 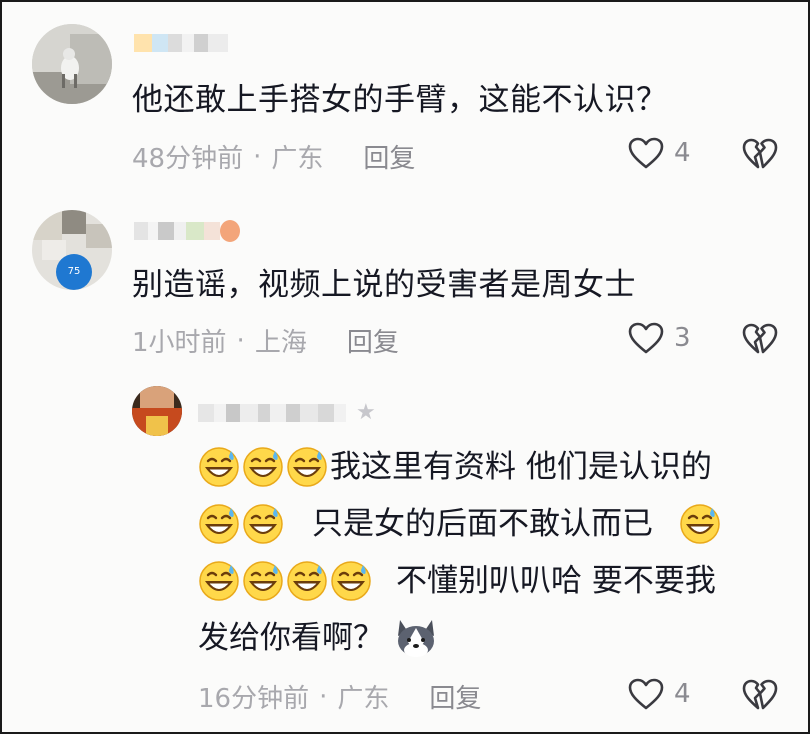 What do you see at coordinates (366, 412) in the screenshot?
I see `star-icon: ★` at bounding box center [366, 412].